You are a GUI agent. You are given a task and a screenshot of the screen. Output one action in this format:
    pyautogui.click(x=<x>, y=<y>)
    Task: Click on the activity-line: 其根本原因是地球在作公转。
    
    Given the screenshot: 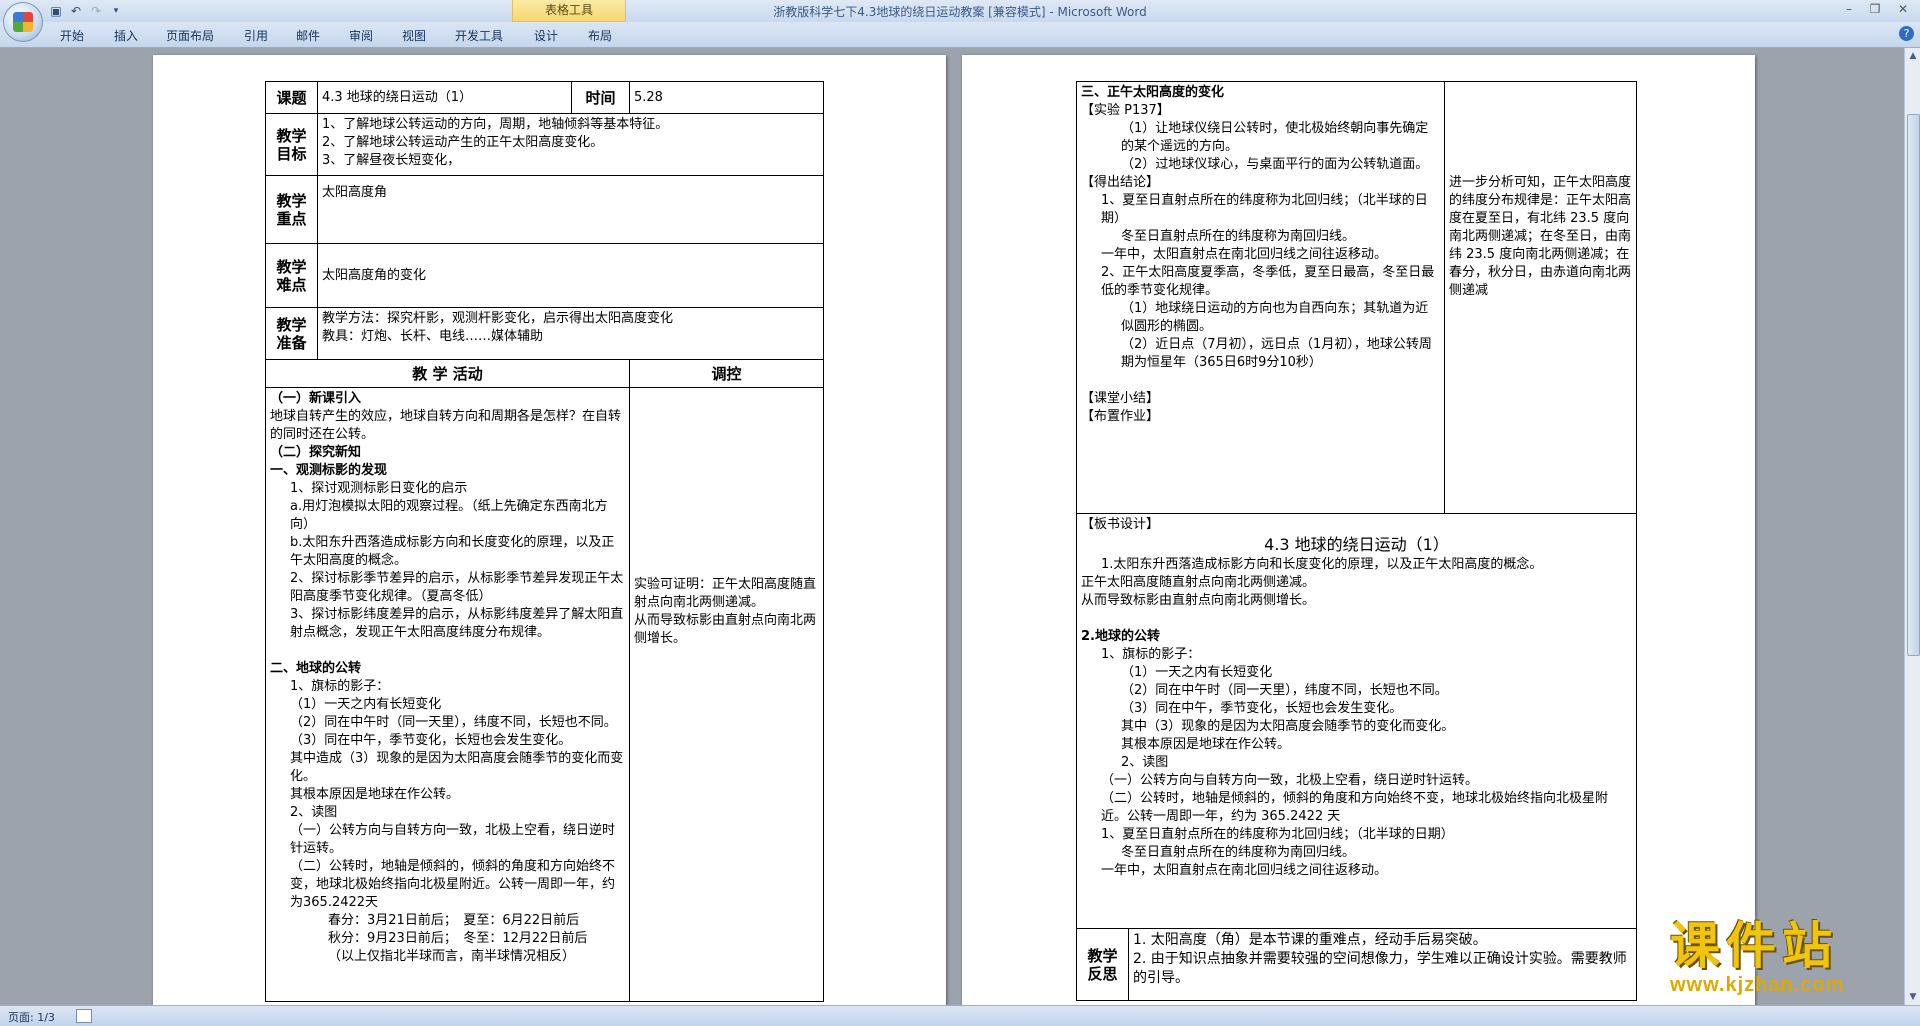 What is the action you would take?
    pyautogui.click(x=375, y=794)
    